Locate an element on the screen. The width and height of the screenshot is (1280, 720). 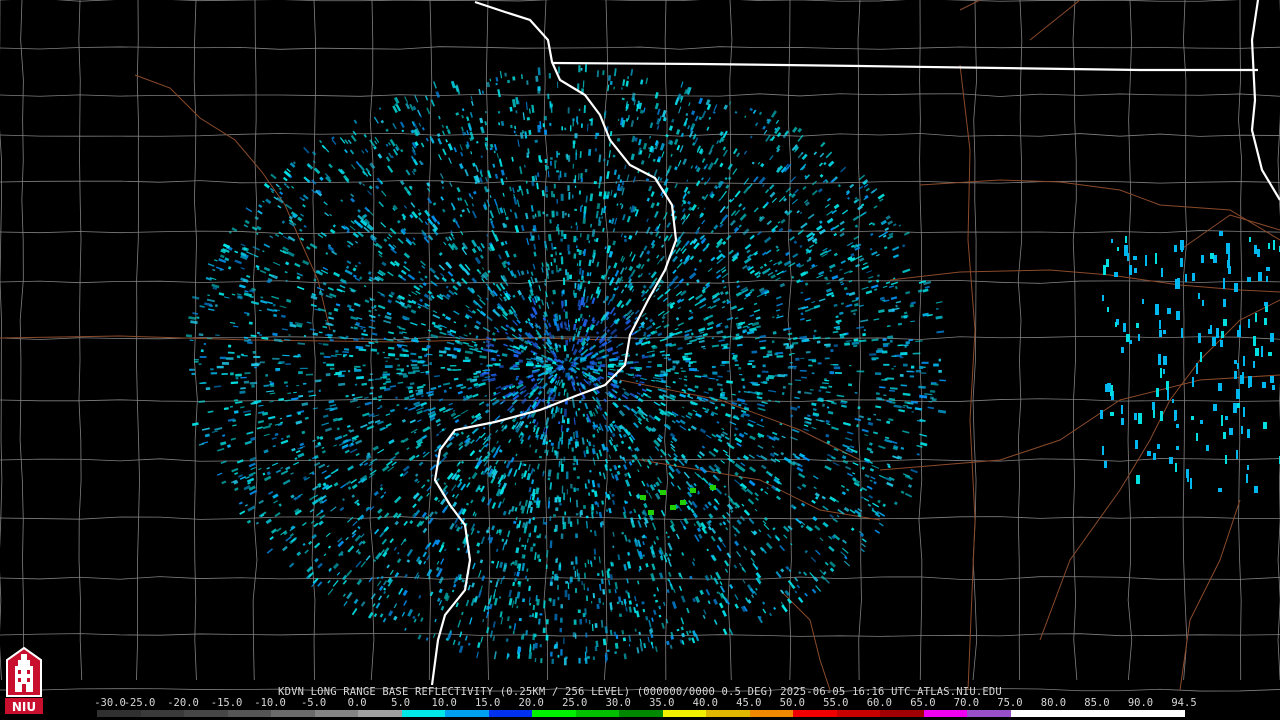
state-line-lake-michigan is located at coordinates (1265, 100).